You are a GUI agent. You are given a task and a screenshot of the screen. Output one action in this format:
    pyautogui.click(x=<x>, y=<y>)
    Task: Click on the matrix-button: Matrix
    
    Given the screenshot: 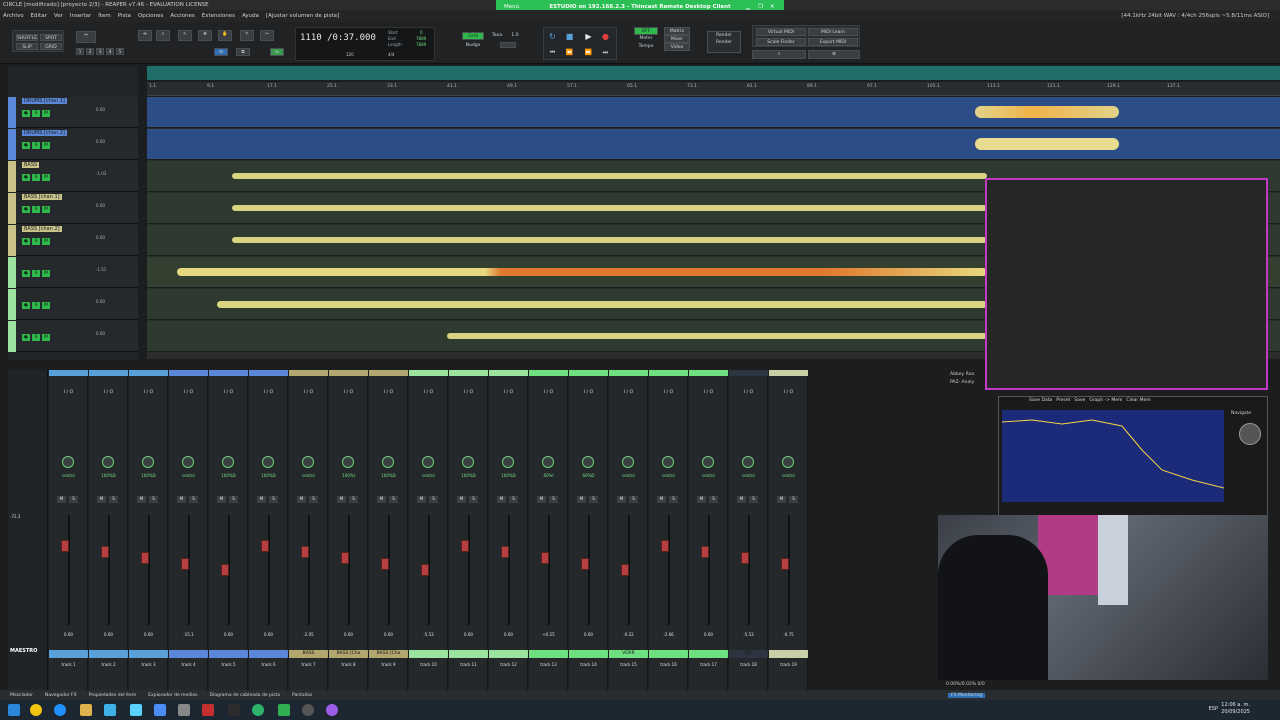 What is the action you would take?
    pyautogui.click(x=677, y=31)
    